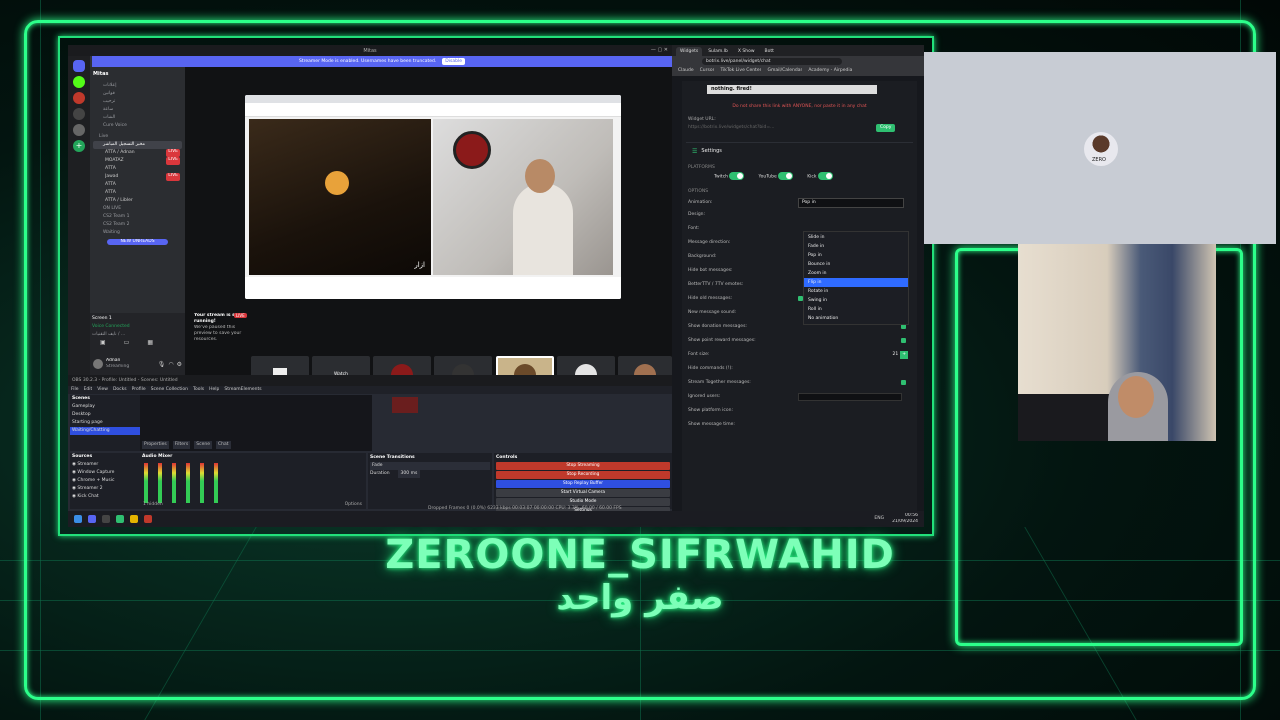  I want to click on screen-share-icon: ▭, so click(127, 342).